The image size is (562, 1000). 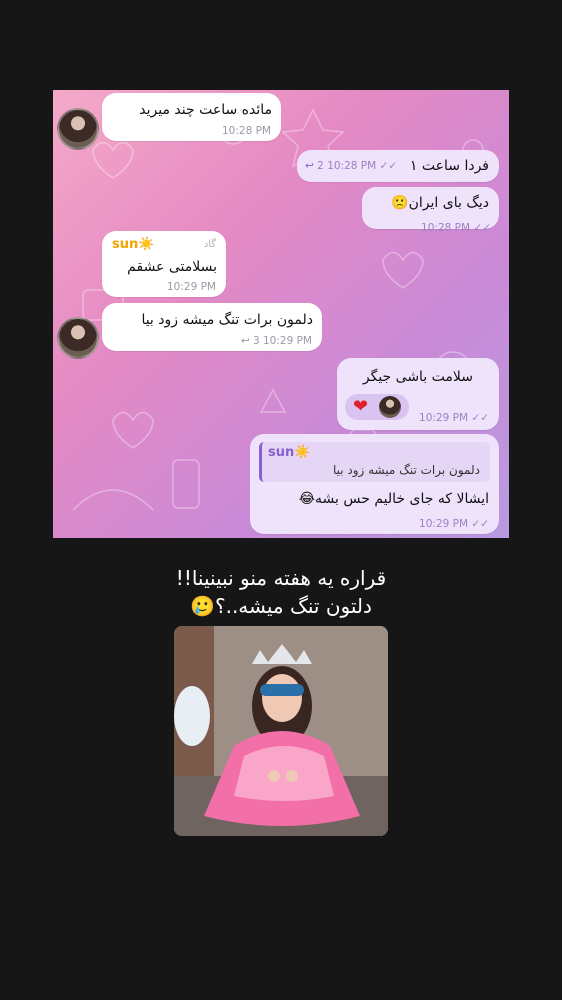 I want to click on message-meta: 10:28 PM ✓✓, so click(x=456, y=228).